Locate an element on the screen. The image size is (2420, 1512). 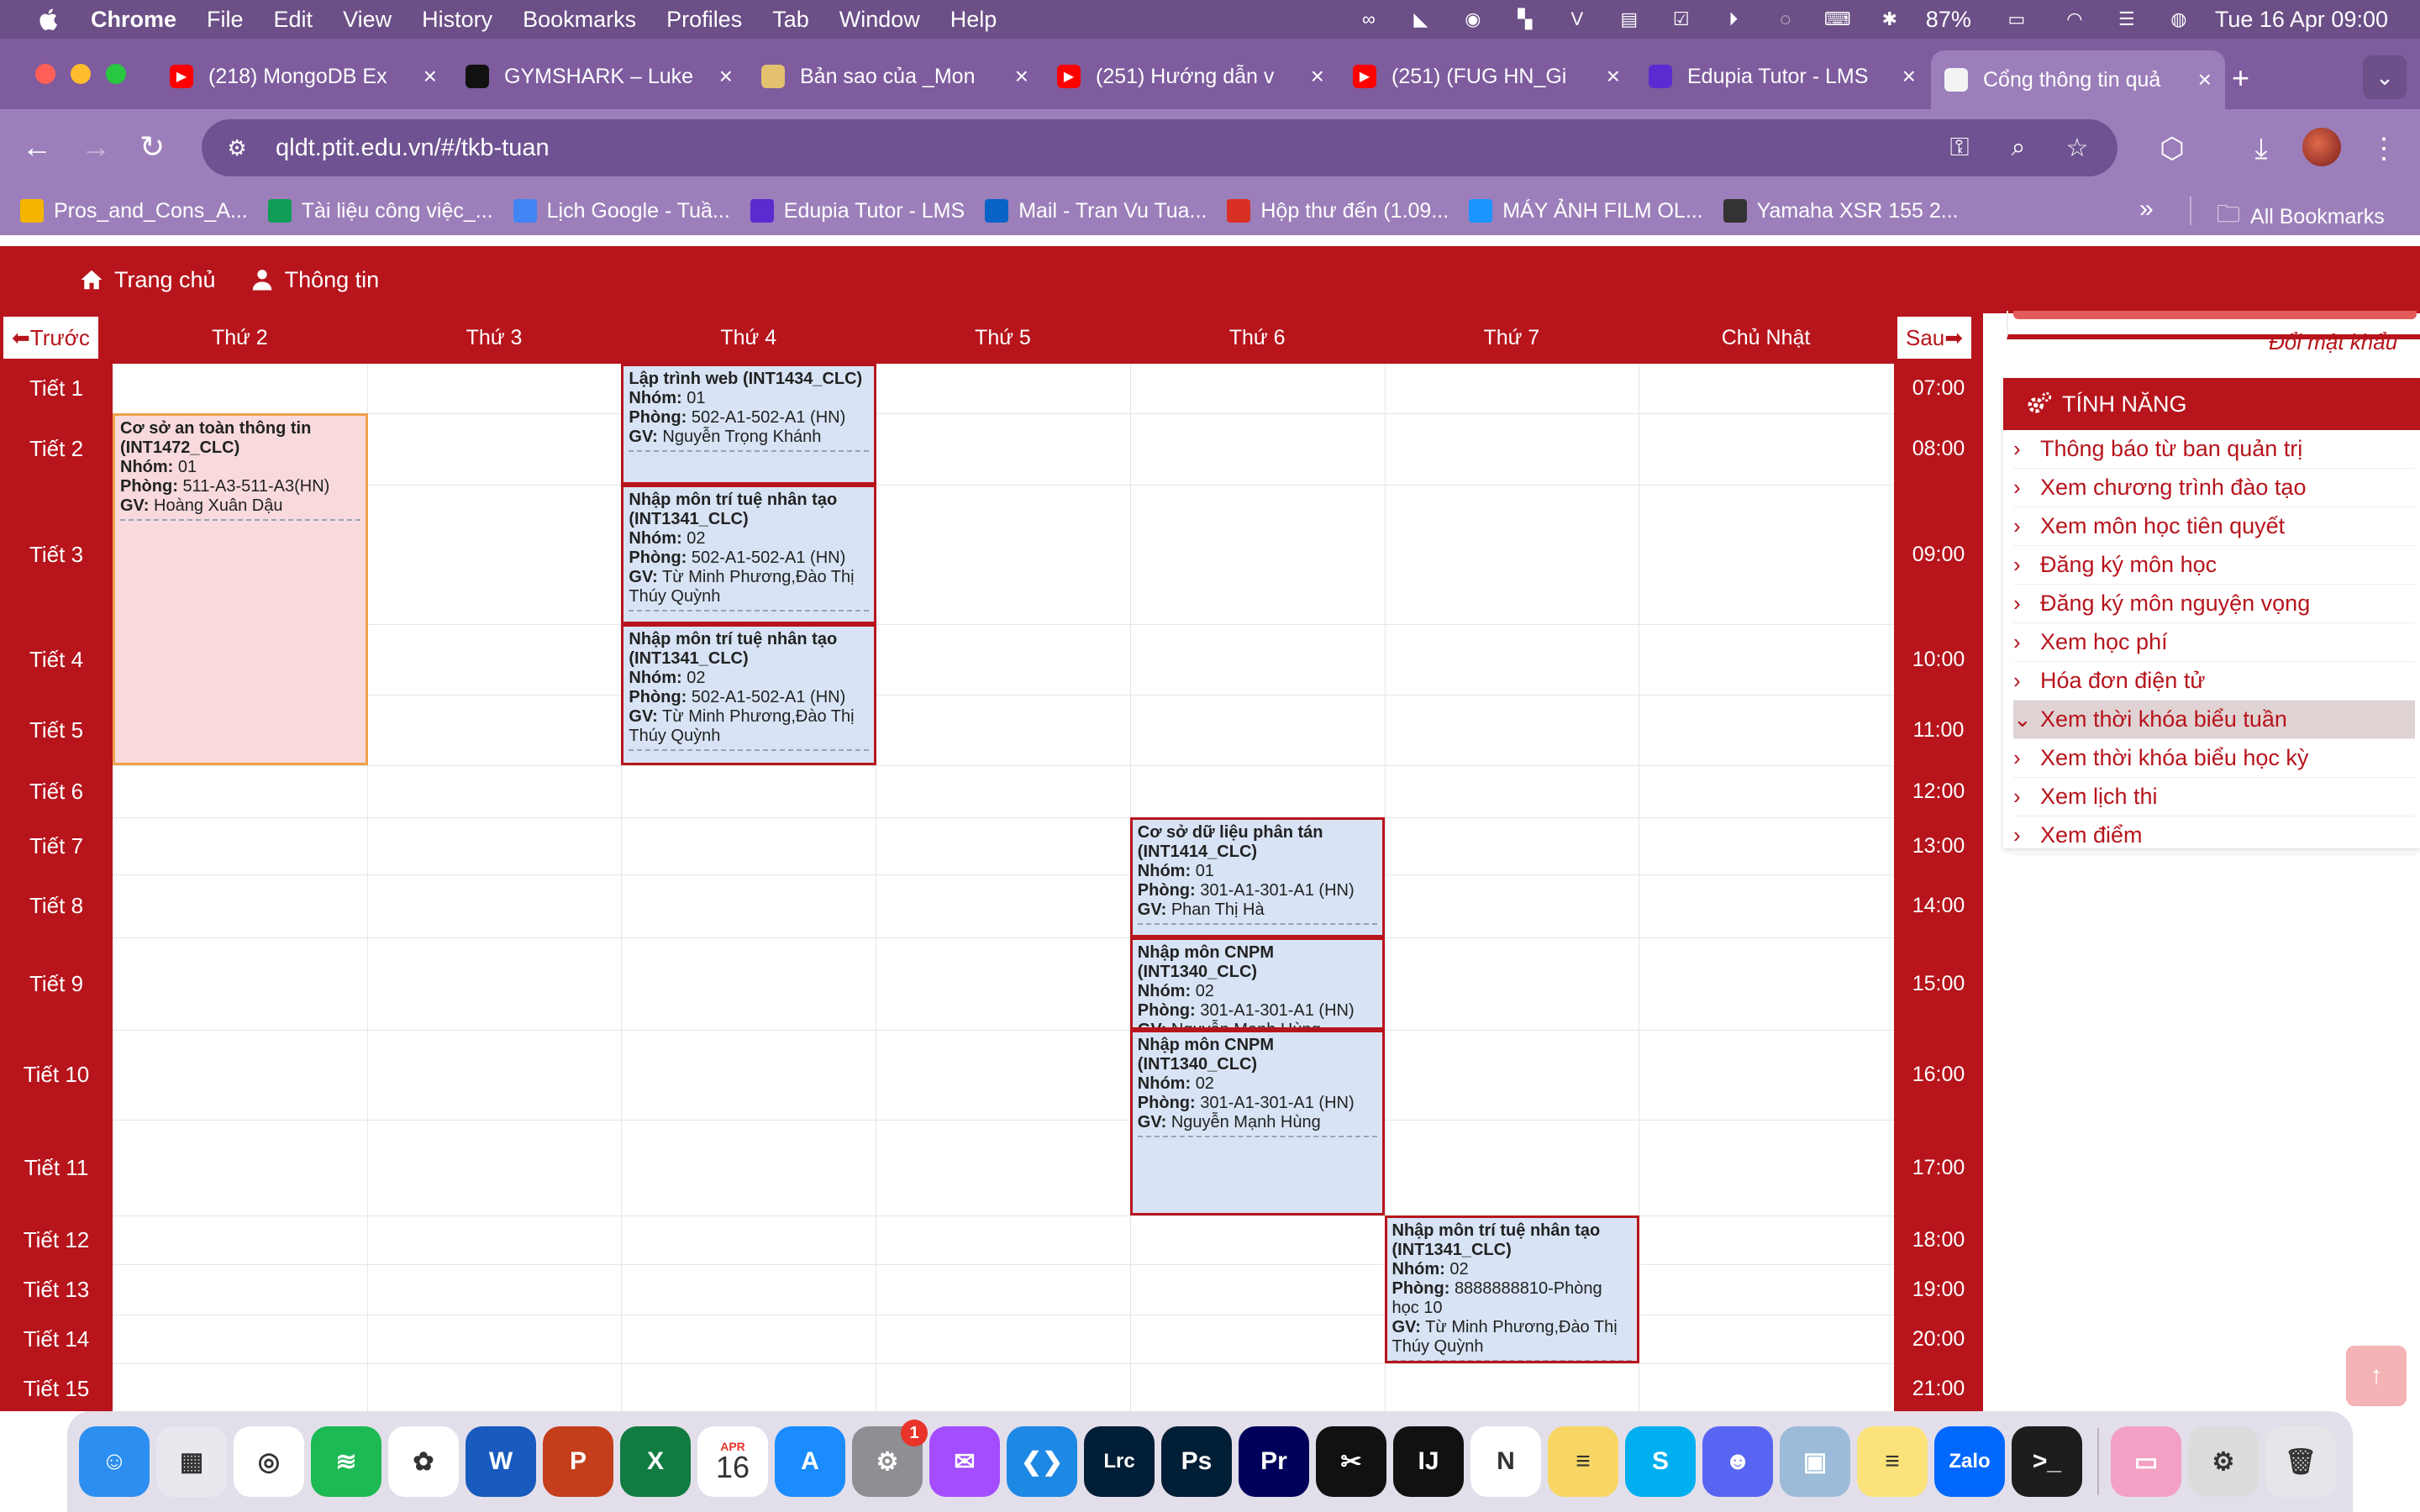
notion-icon: N is located at coordinates (1505, 1461).